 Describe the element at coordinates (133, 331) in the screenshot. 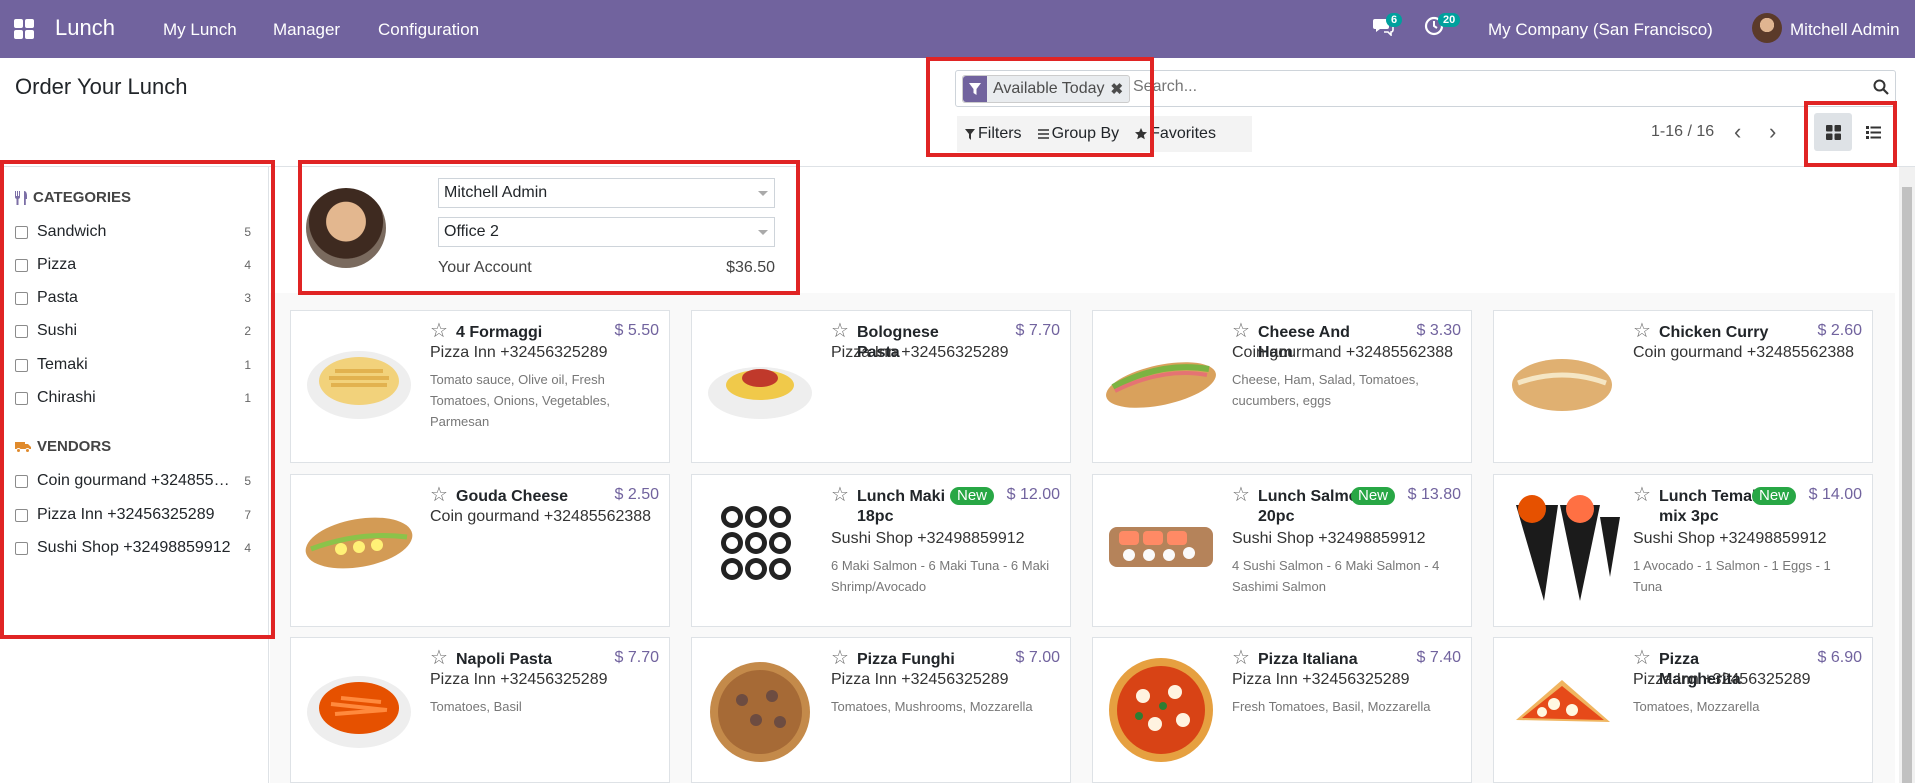

I see `category-item: Sushi 2` at that location.